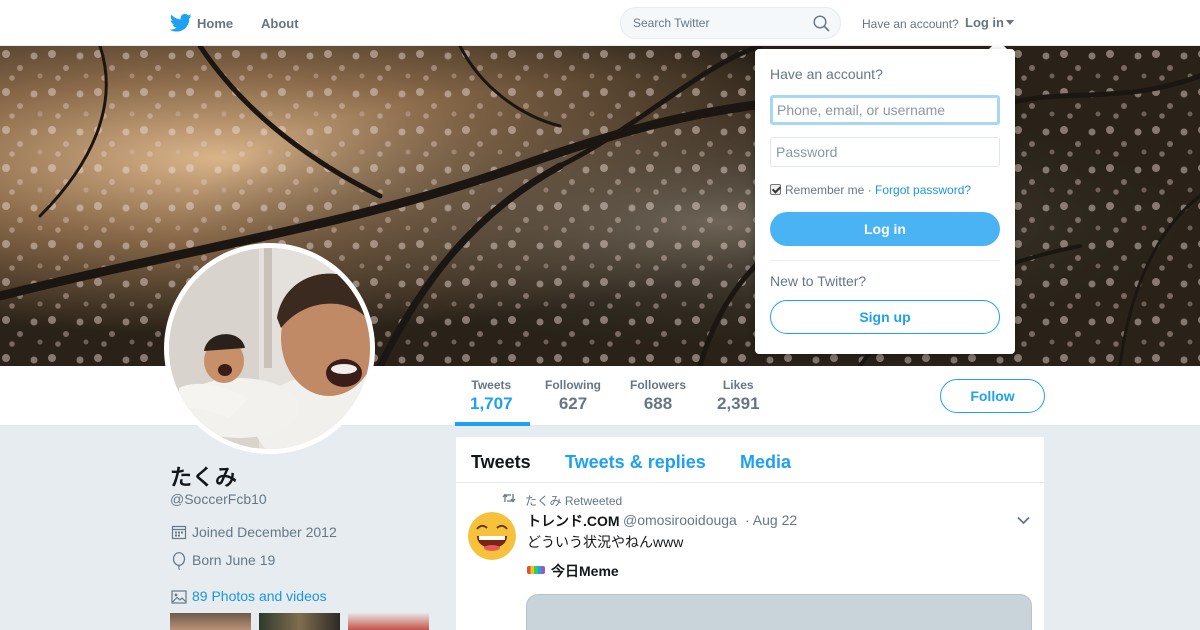  What do you see at coordinates (234, 560) in the screenshot?
I see `born-text: Born June 19` at bounding box center [234, 560].